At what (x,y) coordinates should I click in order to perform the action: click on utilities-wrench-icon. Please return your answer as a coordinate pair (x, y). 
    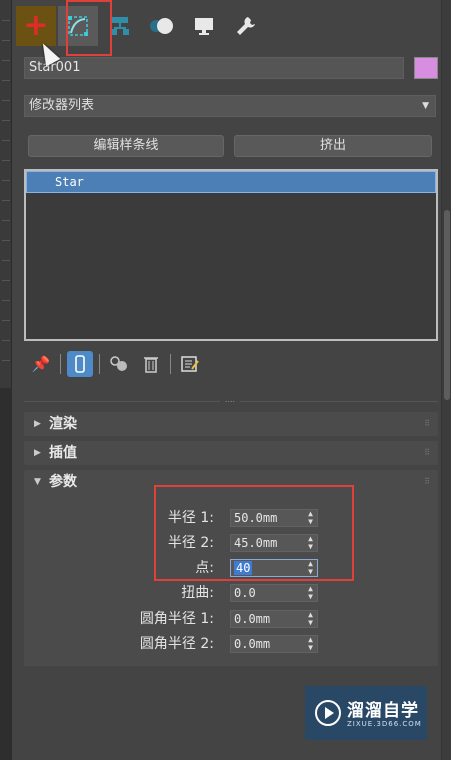
    Looking at the image, I should click on (246, 26).